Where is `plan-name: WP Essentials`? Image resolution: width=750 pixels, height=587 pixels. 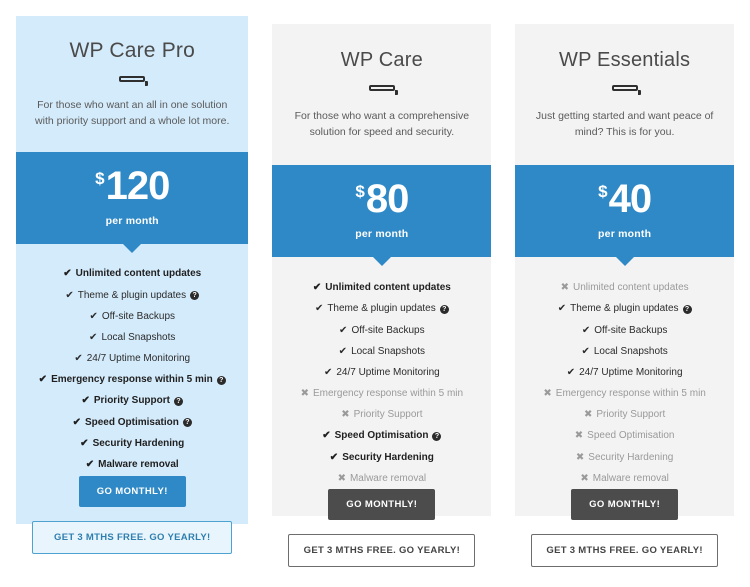 plan-name: WP Essentials is located at coordinates (625, 60).